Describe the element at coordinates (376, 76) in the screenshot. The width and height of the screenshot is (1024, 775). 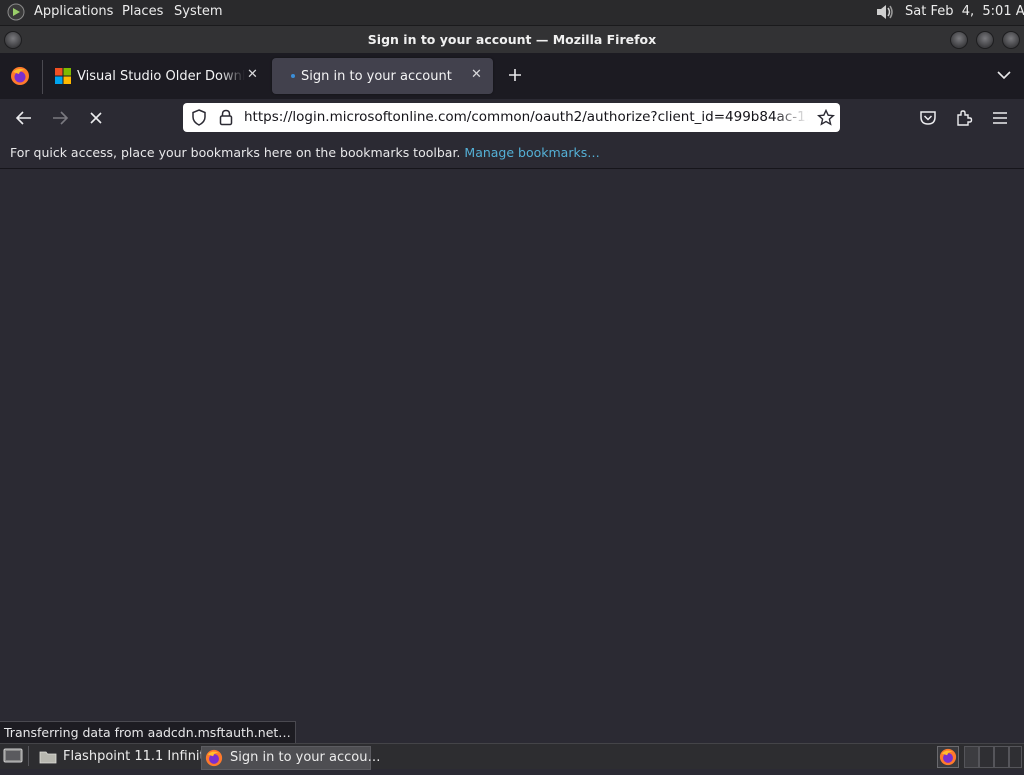
I see `tab-label: Sign in to your account` at that location.